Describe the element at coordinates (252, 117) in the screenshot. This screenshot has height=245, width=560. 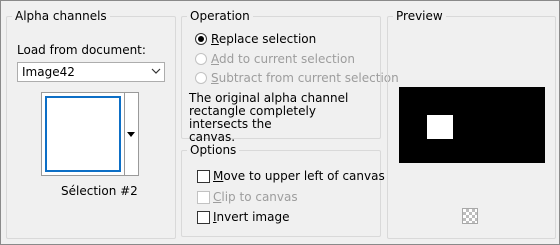
I see `description-line-2: rectangle completely intersects the` at that location.